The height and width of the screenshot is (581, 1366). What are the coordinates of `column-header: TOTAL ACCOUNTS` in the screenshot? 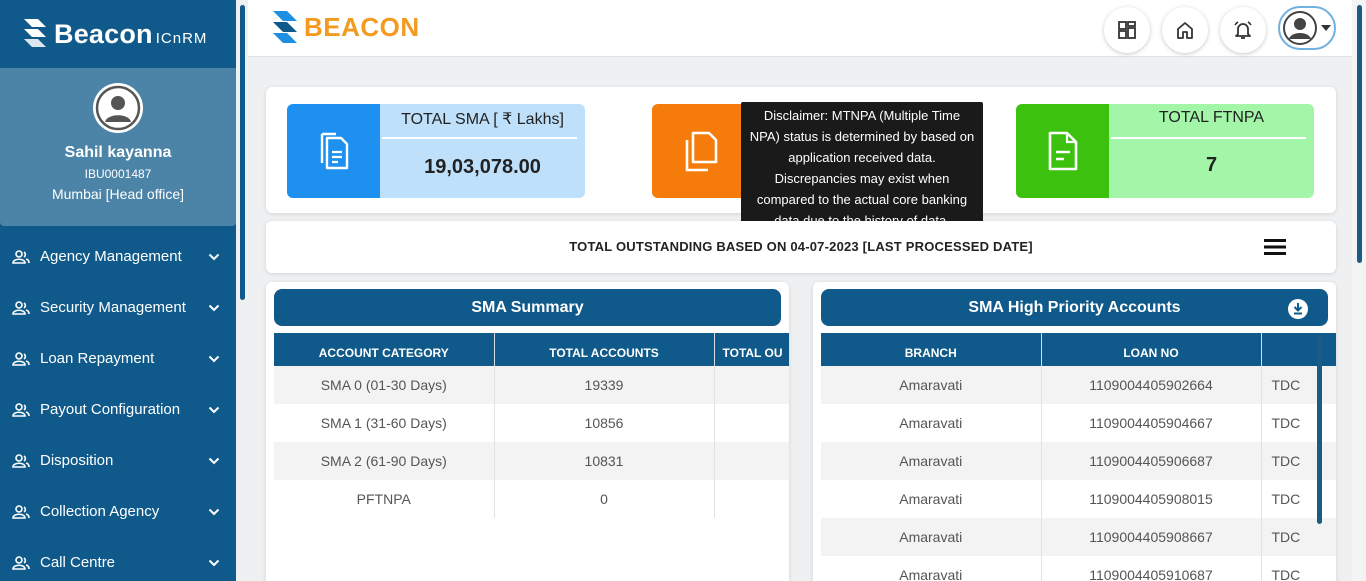 It's located at (604, 349).